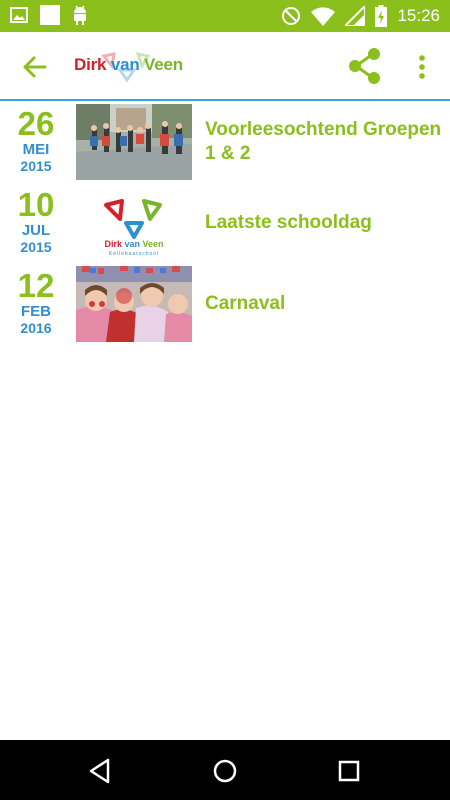 The image size is (450, 800). I want to click on date-month: JUL, so click(36, 230).